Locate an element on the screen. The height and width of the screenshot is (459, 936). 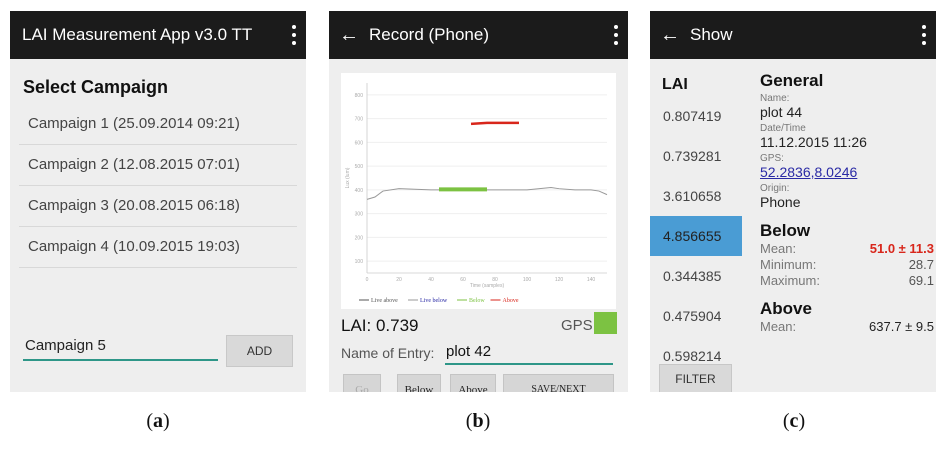
y-tick-label: 600 is located at coordinates (359, 143).